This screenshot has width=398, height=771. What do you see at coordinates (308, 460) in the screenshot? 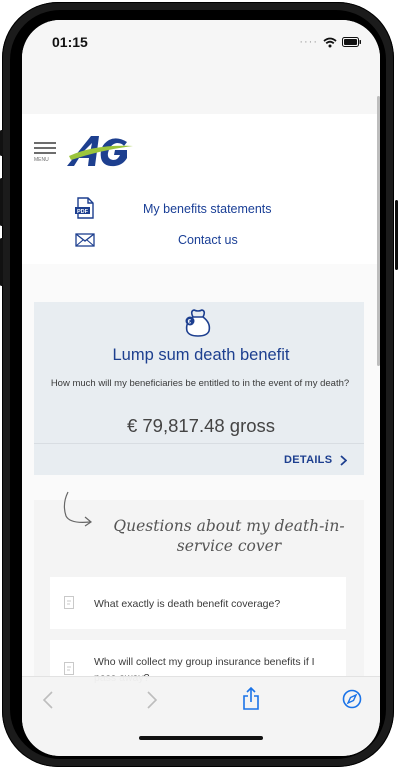
I see `details-label: DETAILS` at bounding box center [308, 460].